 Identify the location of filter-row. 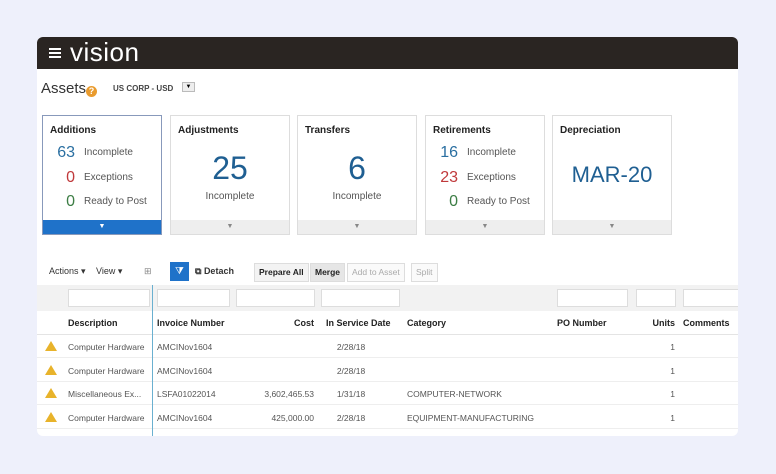
(387, 298).